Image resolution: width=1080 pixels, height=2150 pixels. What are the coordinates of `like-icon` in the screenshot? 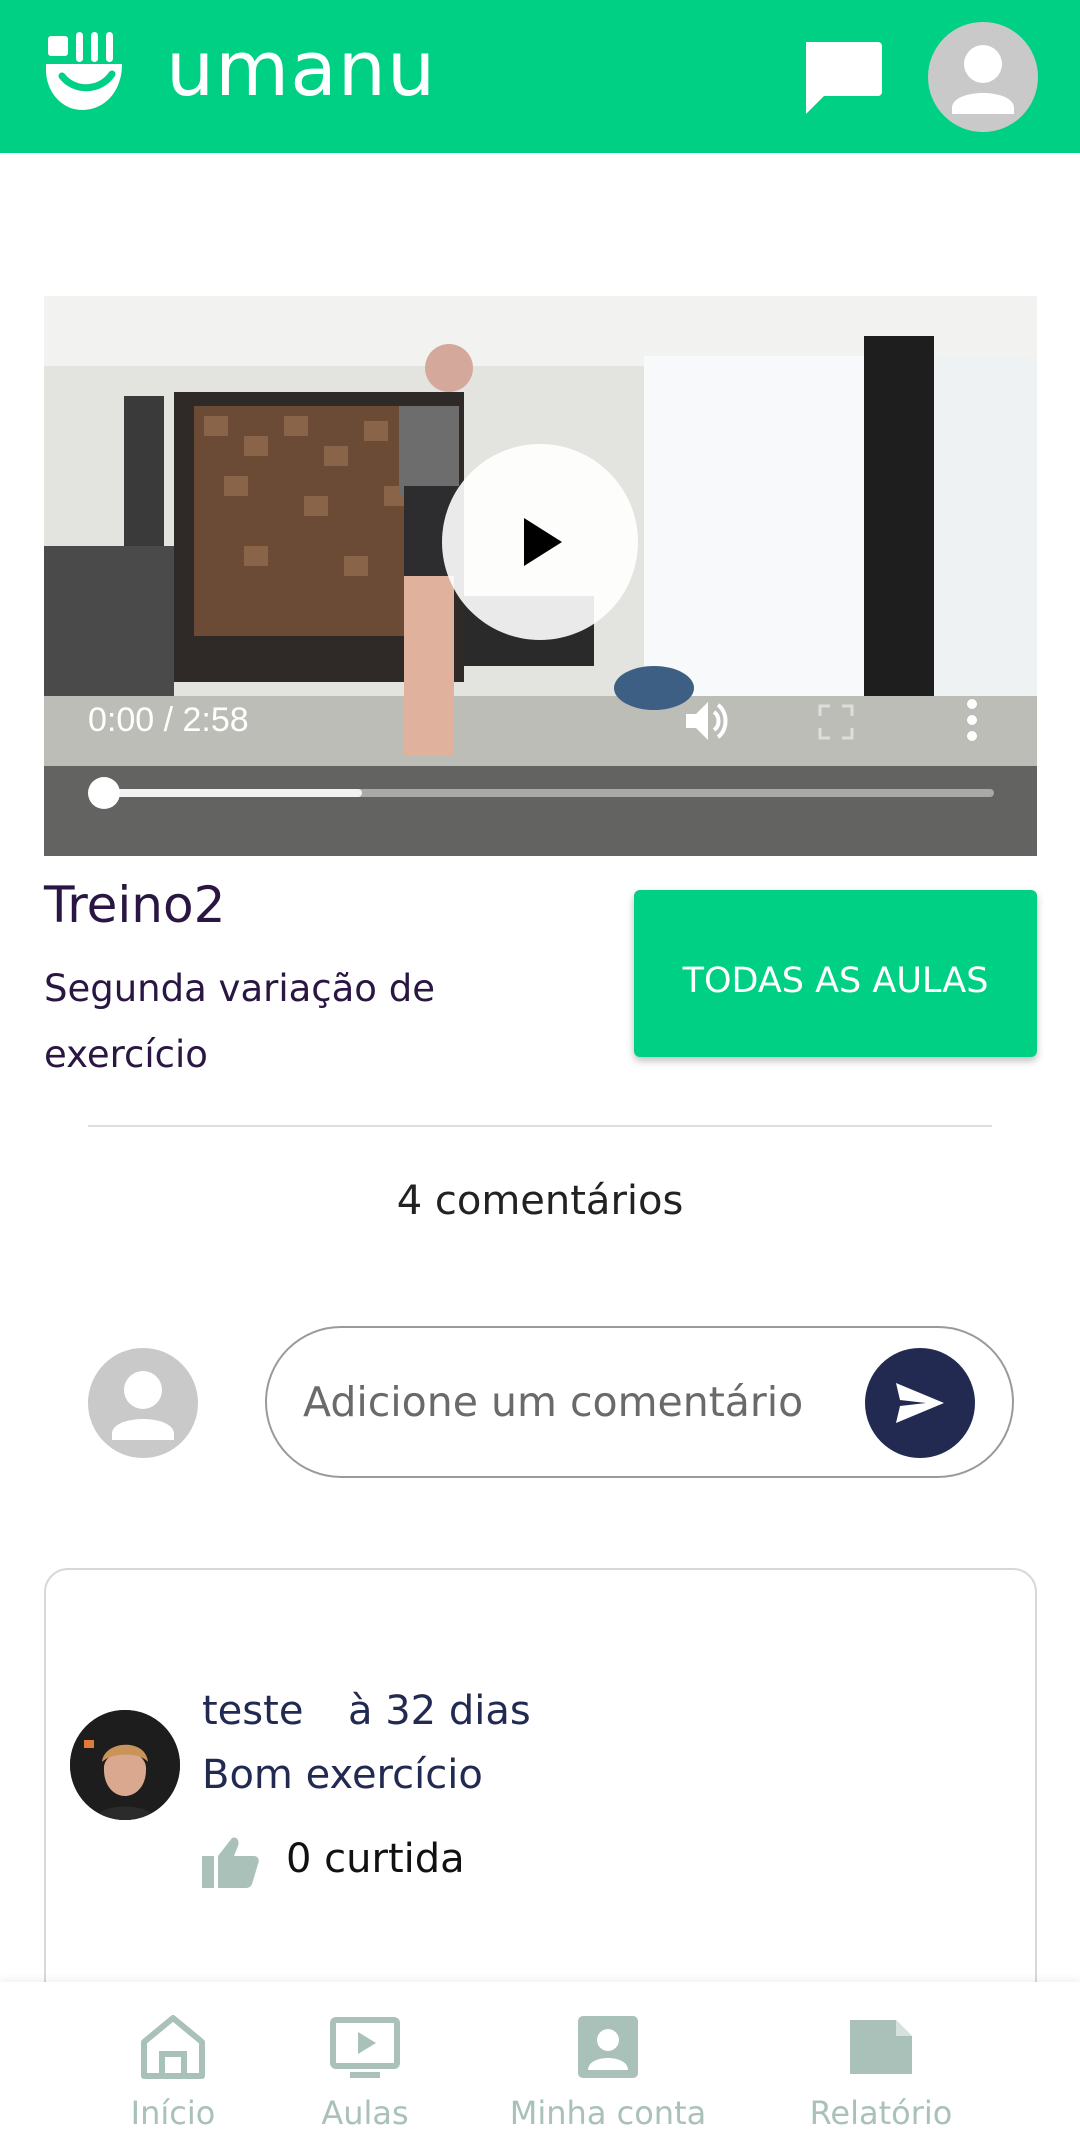 It's located at (231, 1862).